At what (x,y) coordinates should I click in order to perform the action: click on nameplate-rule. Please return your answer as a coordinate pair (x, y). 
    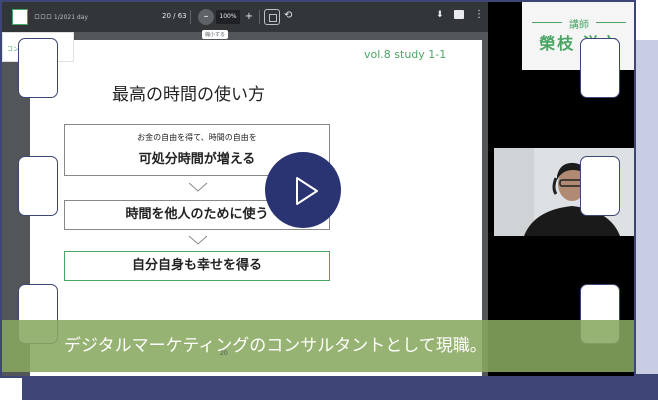
    Looking at the image, I should click on (611, 22).